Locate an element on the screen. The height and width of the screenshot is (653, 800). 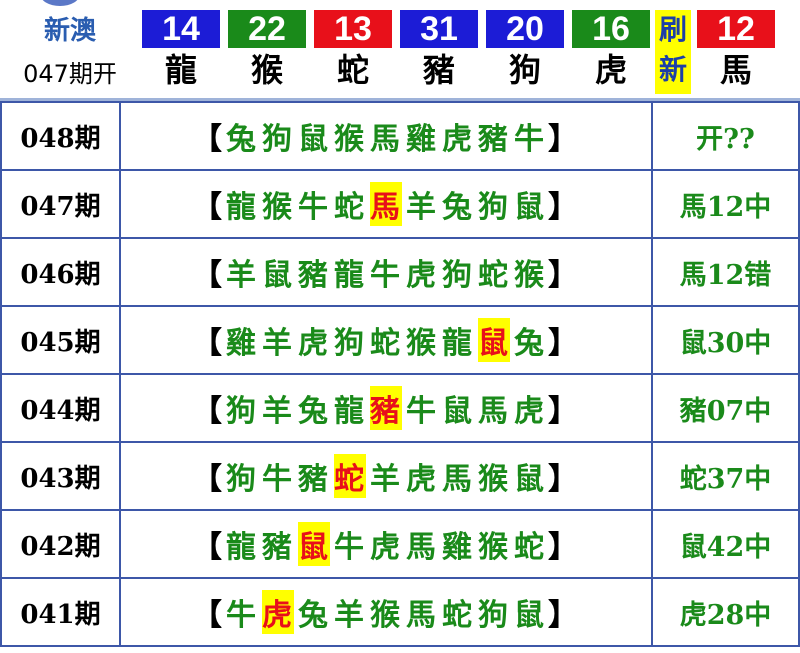
table-row: 042期 【龍豬鼠牛虎馬雞猴蛇】 鼠42中 is located at coordinates (400, 544).